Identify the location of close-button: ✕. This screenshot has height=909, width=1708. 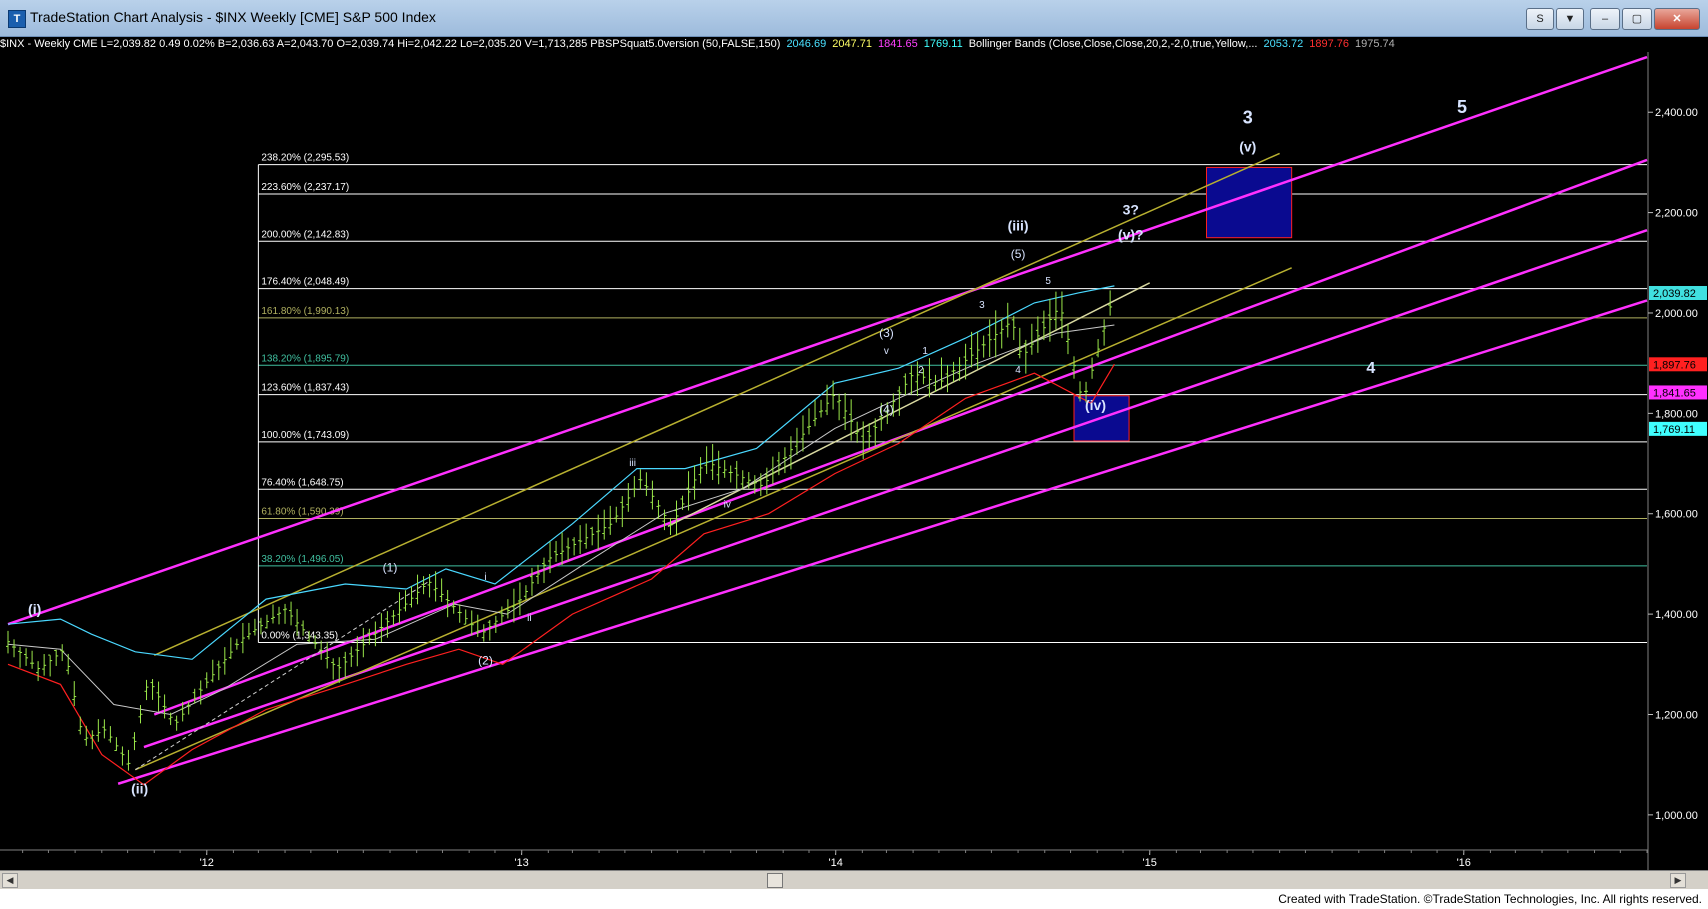
(1677, 19).